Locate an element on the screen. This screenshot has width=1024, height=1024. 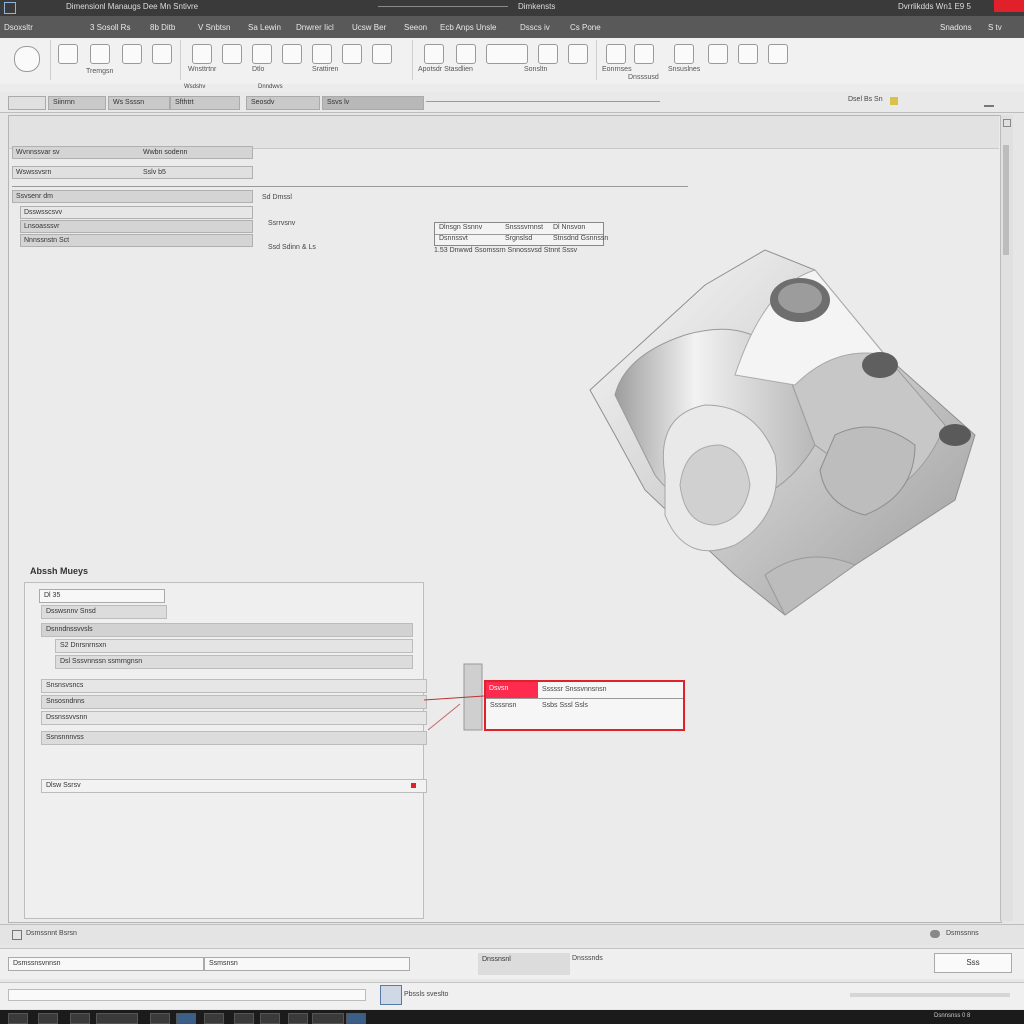
bottom-slider is located at coordinates (930, 995).